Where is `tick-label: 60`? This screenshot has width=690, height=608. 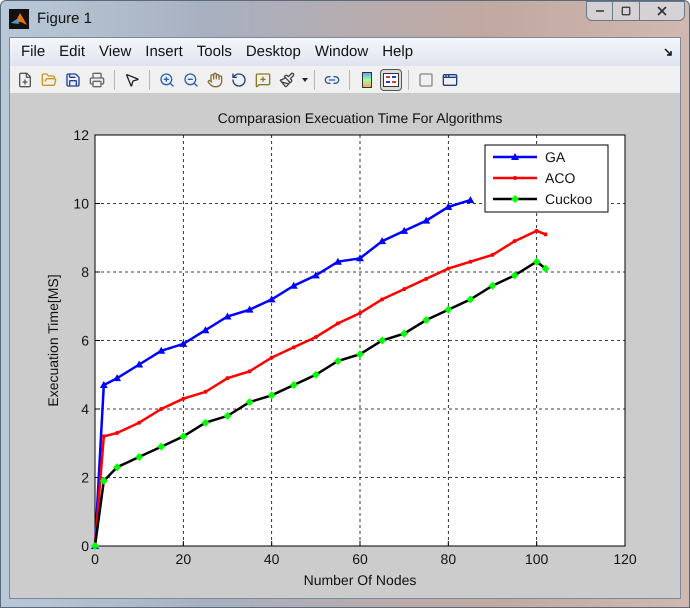
tick-label: 60 is located at coordinates (360, 559).